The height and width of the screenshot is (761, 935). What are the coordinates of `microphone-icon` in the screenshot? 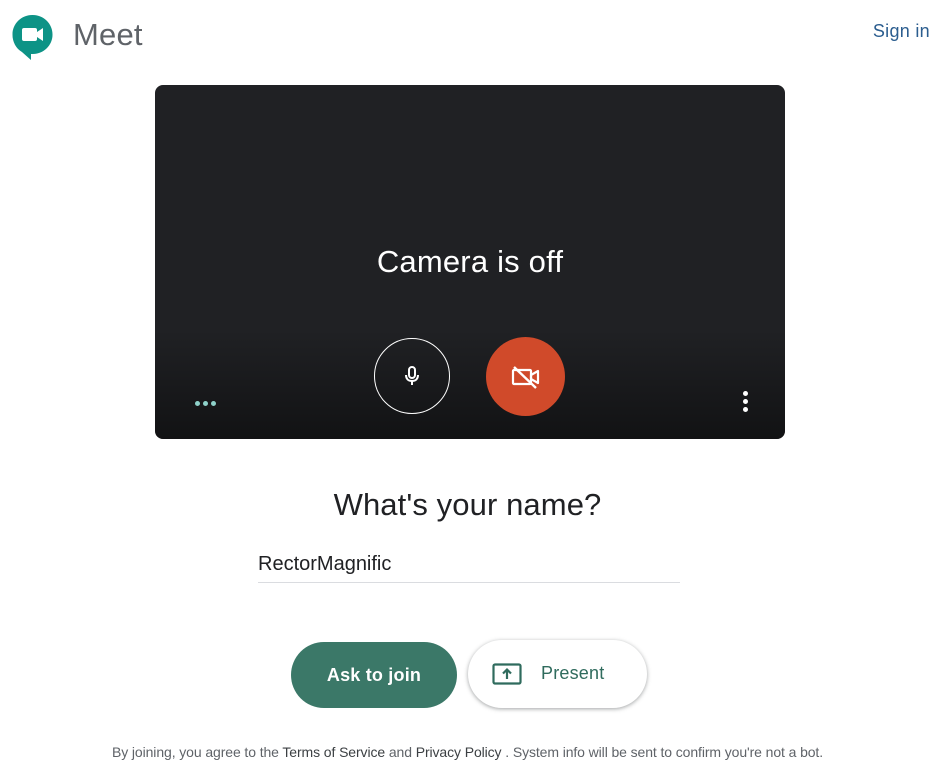 It's located at (412, 375).